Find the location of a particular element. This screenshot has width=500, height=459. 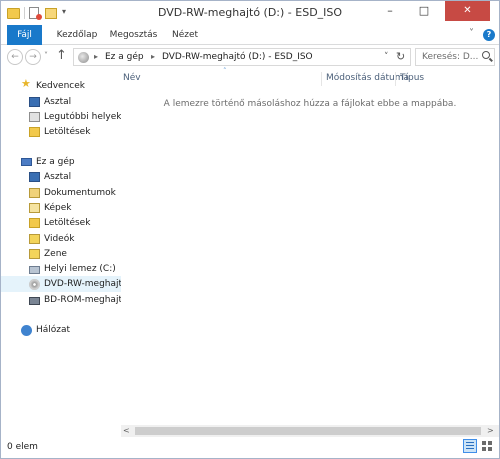

nav-this-pc: Ez a gép is located at coordinates (61, 162).